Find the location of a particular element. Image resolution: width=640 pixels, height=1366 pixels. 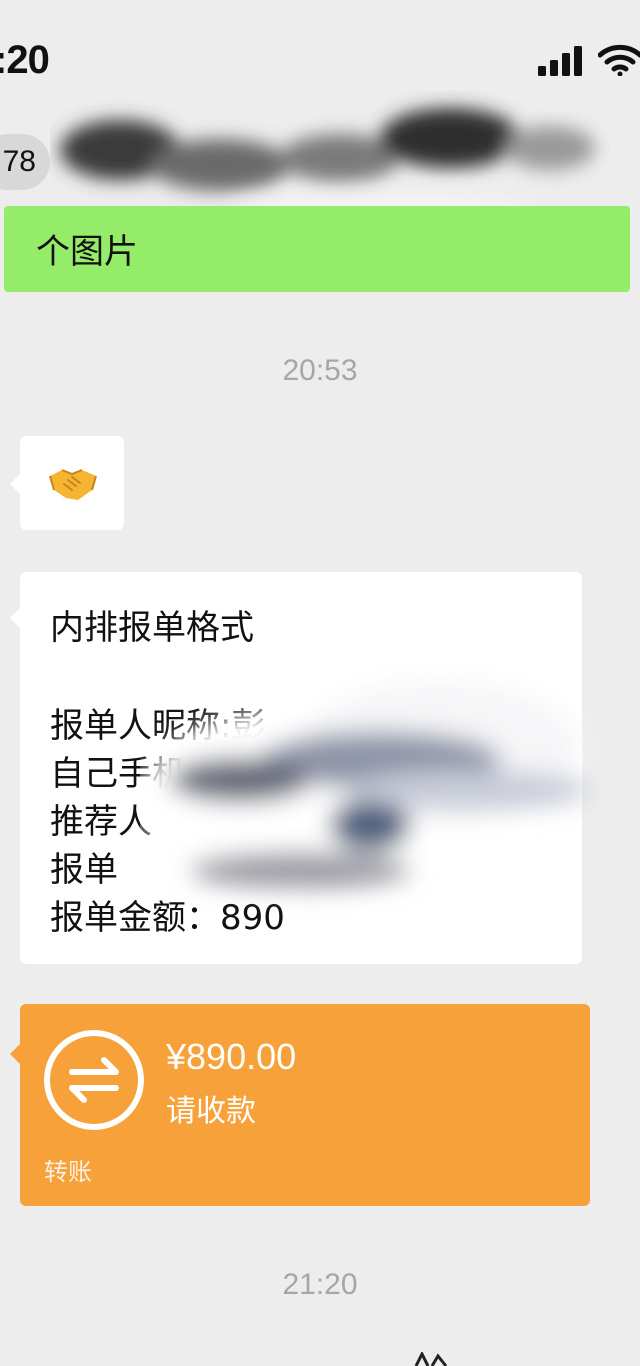

status-time: :20 is located at coordinates (25, 60).